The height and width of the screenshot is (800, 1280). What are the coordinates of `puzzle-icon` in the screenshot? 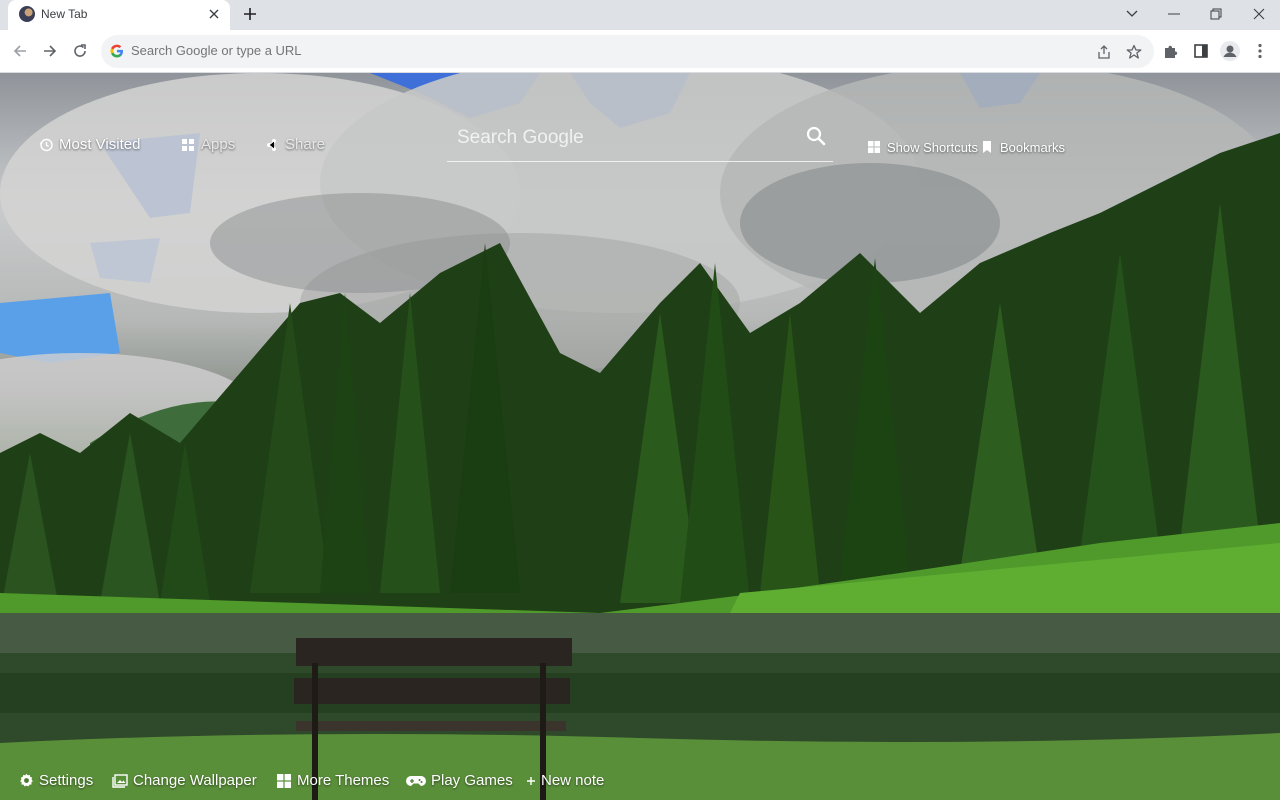 It's located at (1171, 51).